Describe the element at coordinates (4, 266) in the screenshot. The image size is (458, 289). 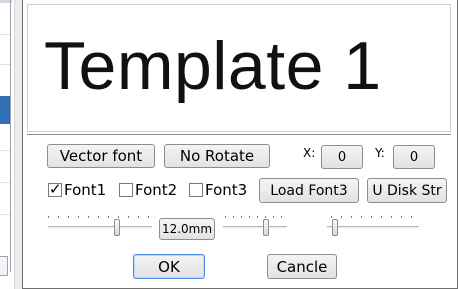
I see `background-window-button` at that location.